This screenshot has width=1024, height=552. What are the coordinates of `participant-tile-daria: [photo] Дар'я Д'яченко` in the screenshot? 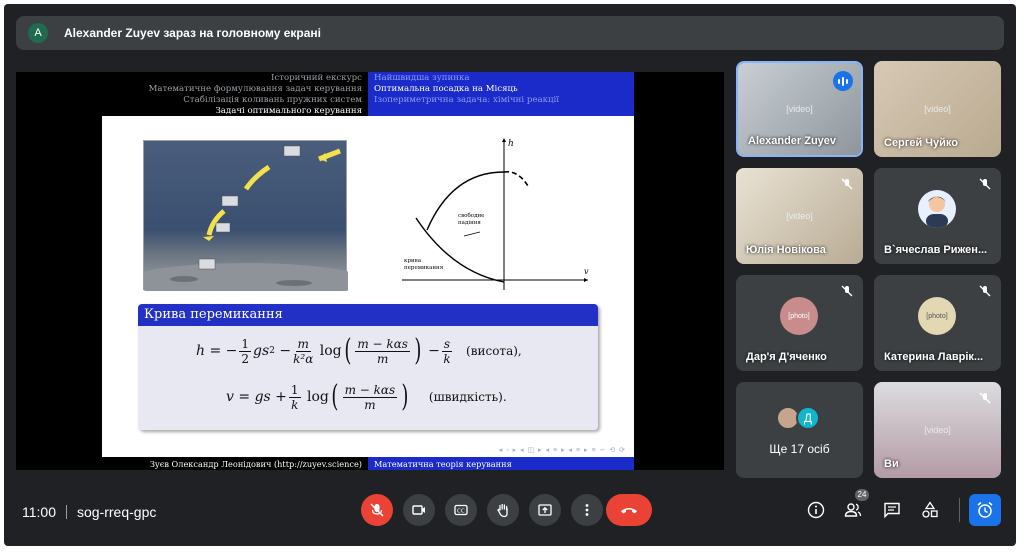 It's located at (799, 323).